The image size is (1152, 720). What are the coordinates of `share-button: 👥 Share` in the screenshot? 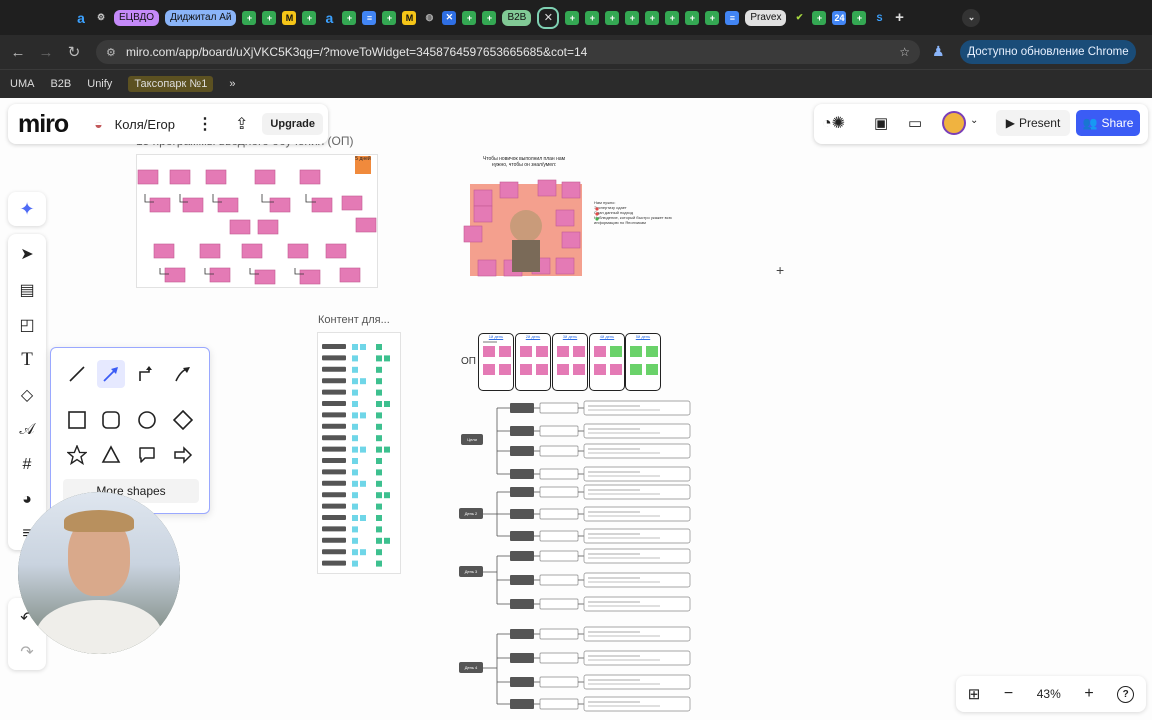 It's located at (1108, 123).